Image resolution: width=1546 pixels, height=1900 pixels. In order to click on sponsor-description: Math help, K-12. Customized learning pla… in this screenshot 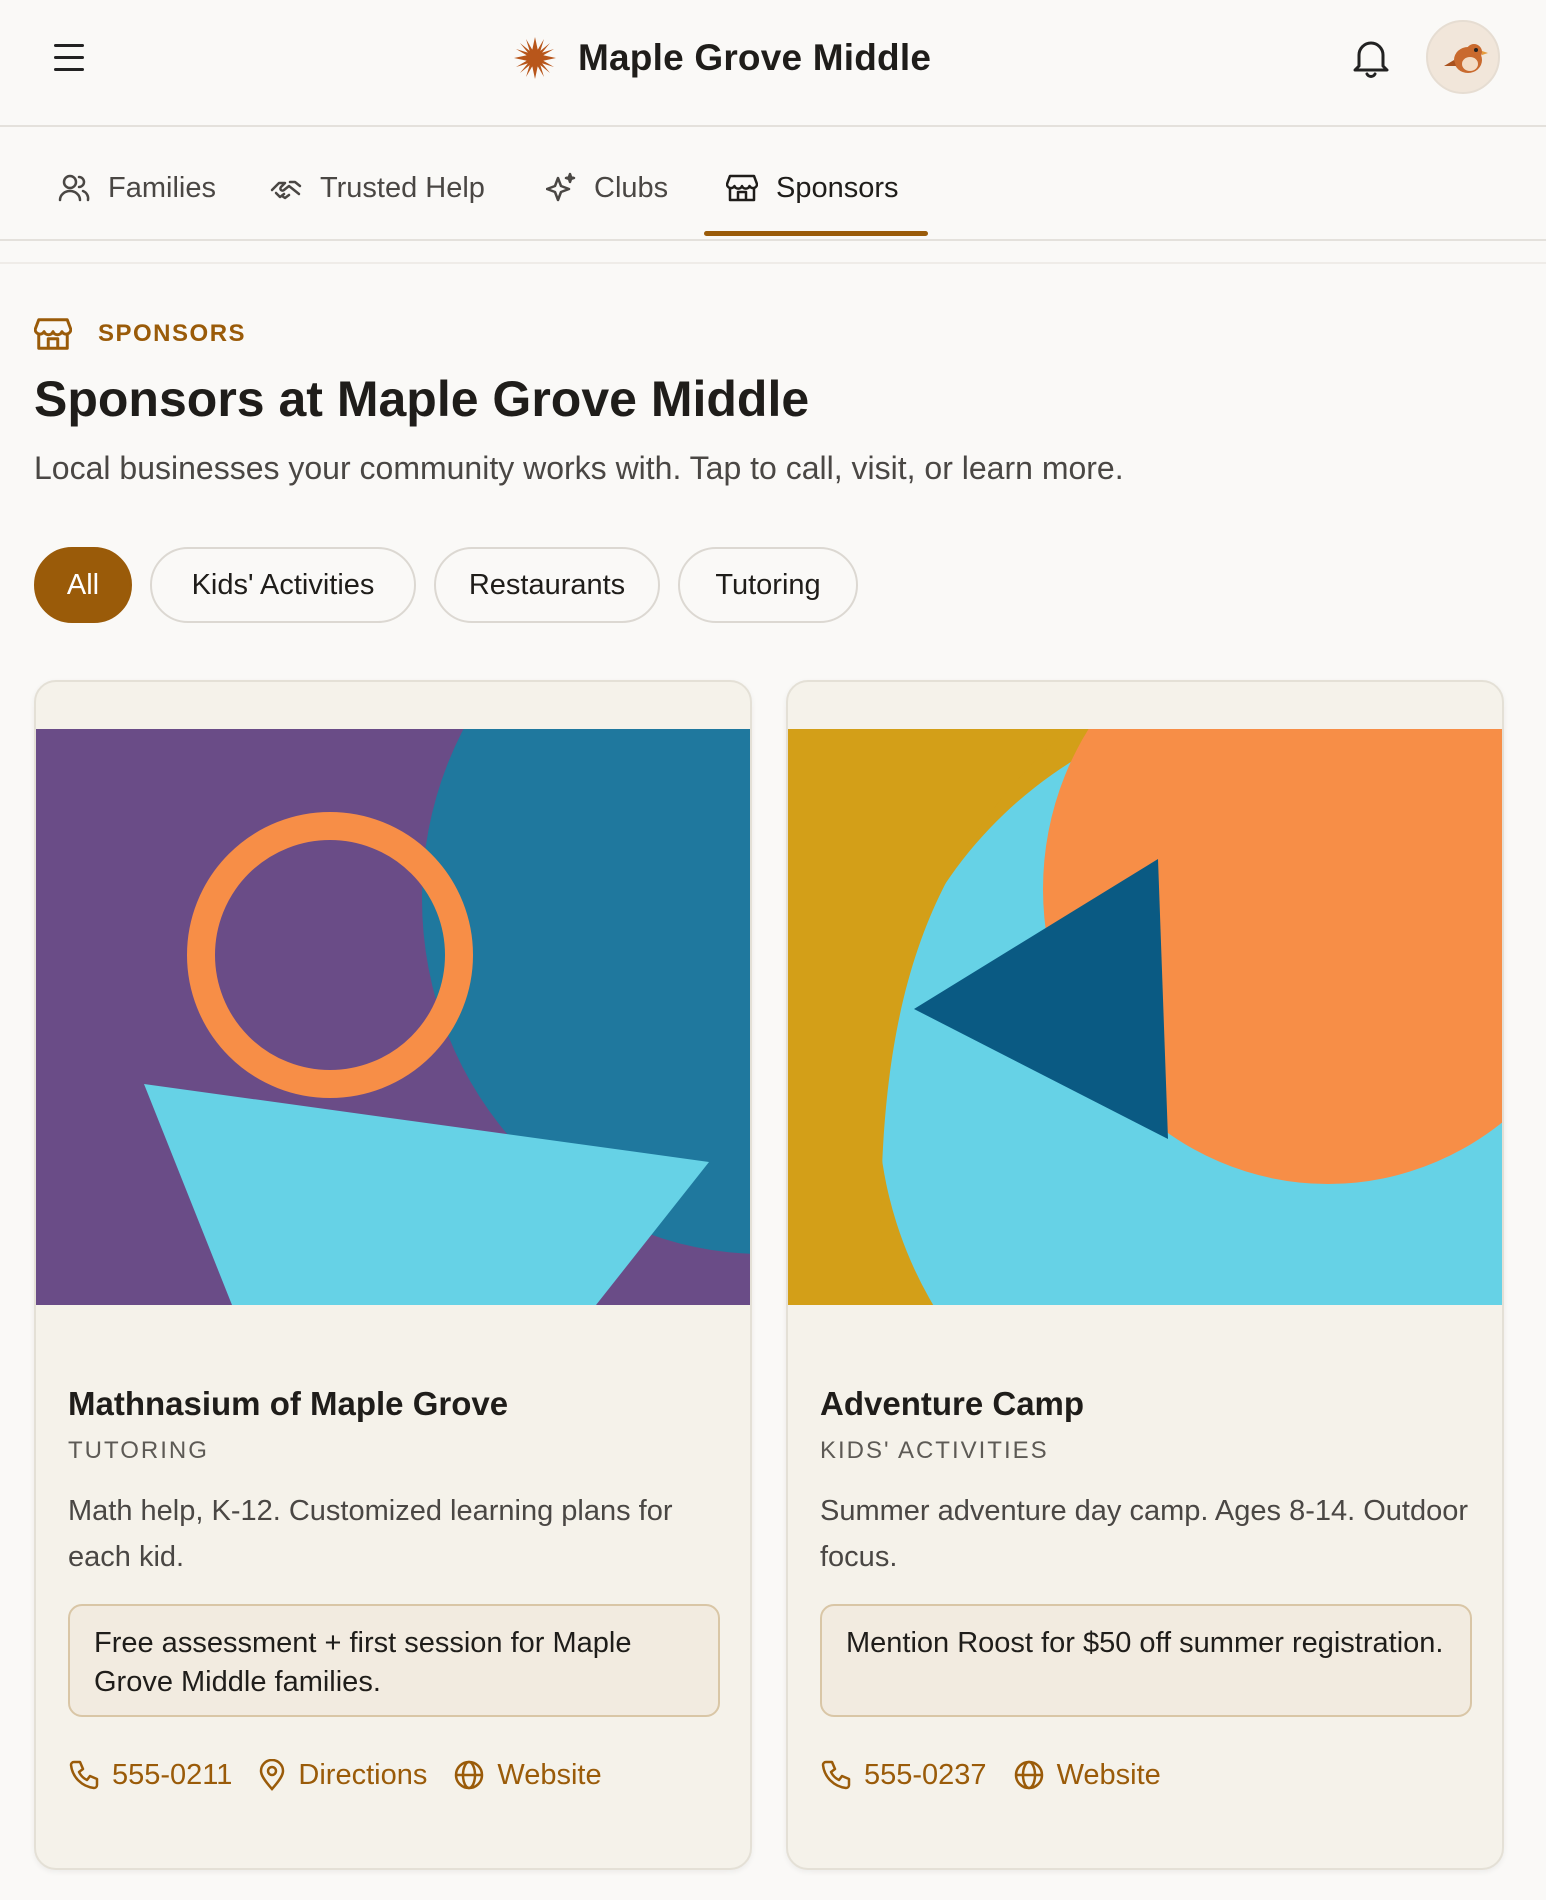, I will do `click(370, 1534)`.